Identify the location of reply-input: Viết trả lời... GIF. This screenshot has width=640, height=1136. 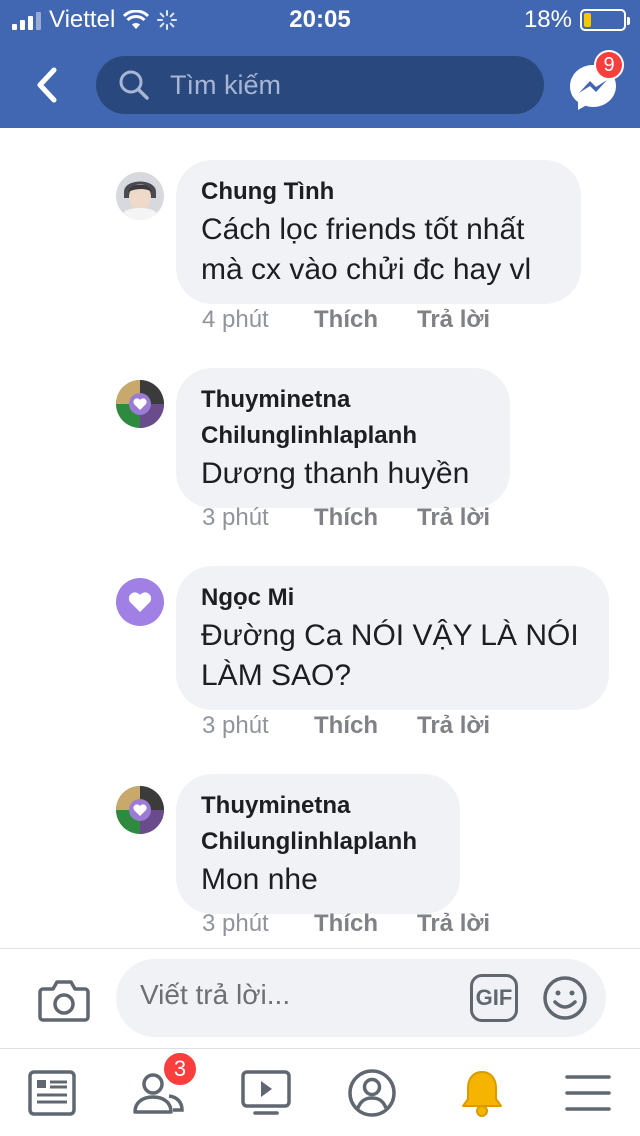
(361, 998).